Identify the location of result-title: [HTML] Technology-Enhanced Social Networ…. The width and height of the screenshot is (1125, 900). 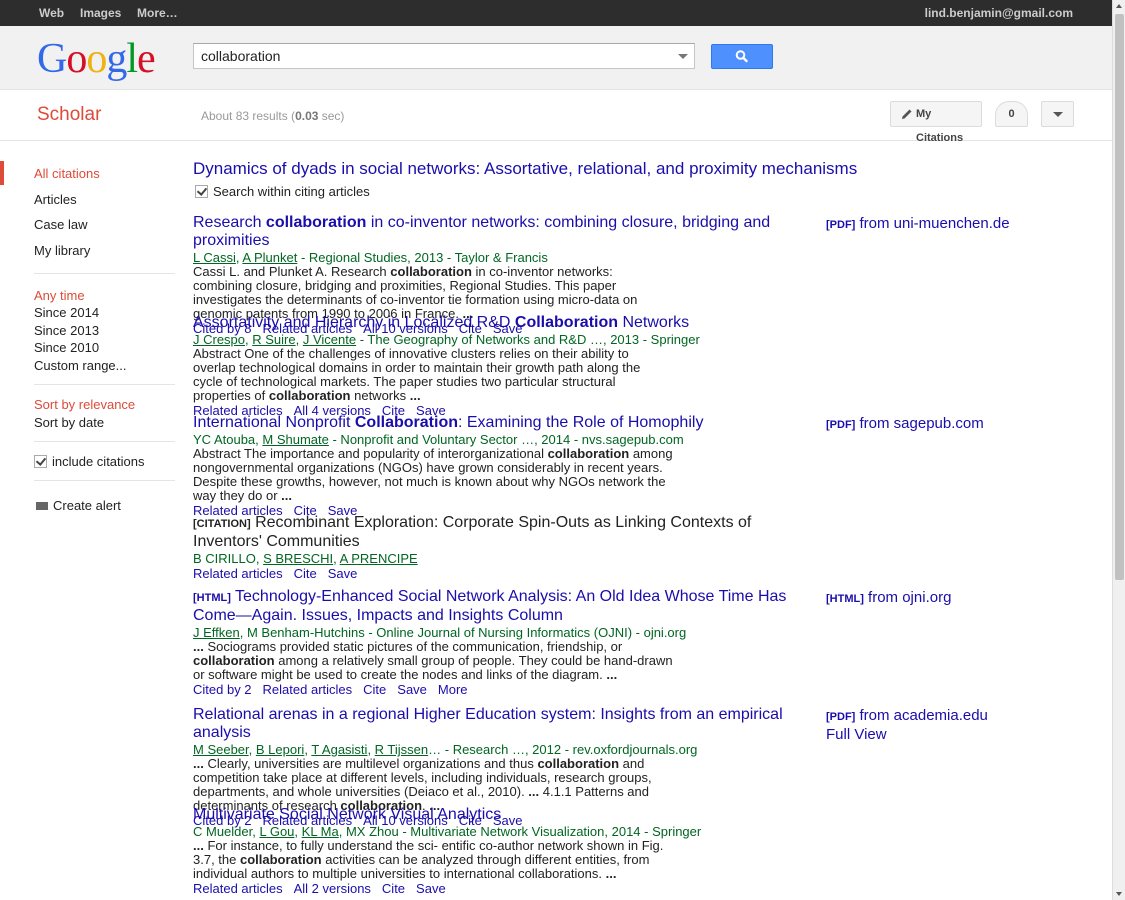
(503, 606).